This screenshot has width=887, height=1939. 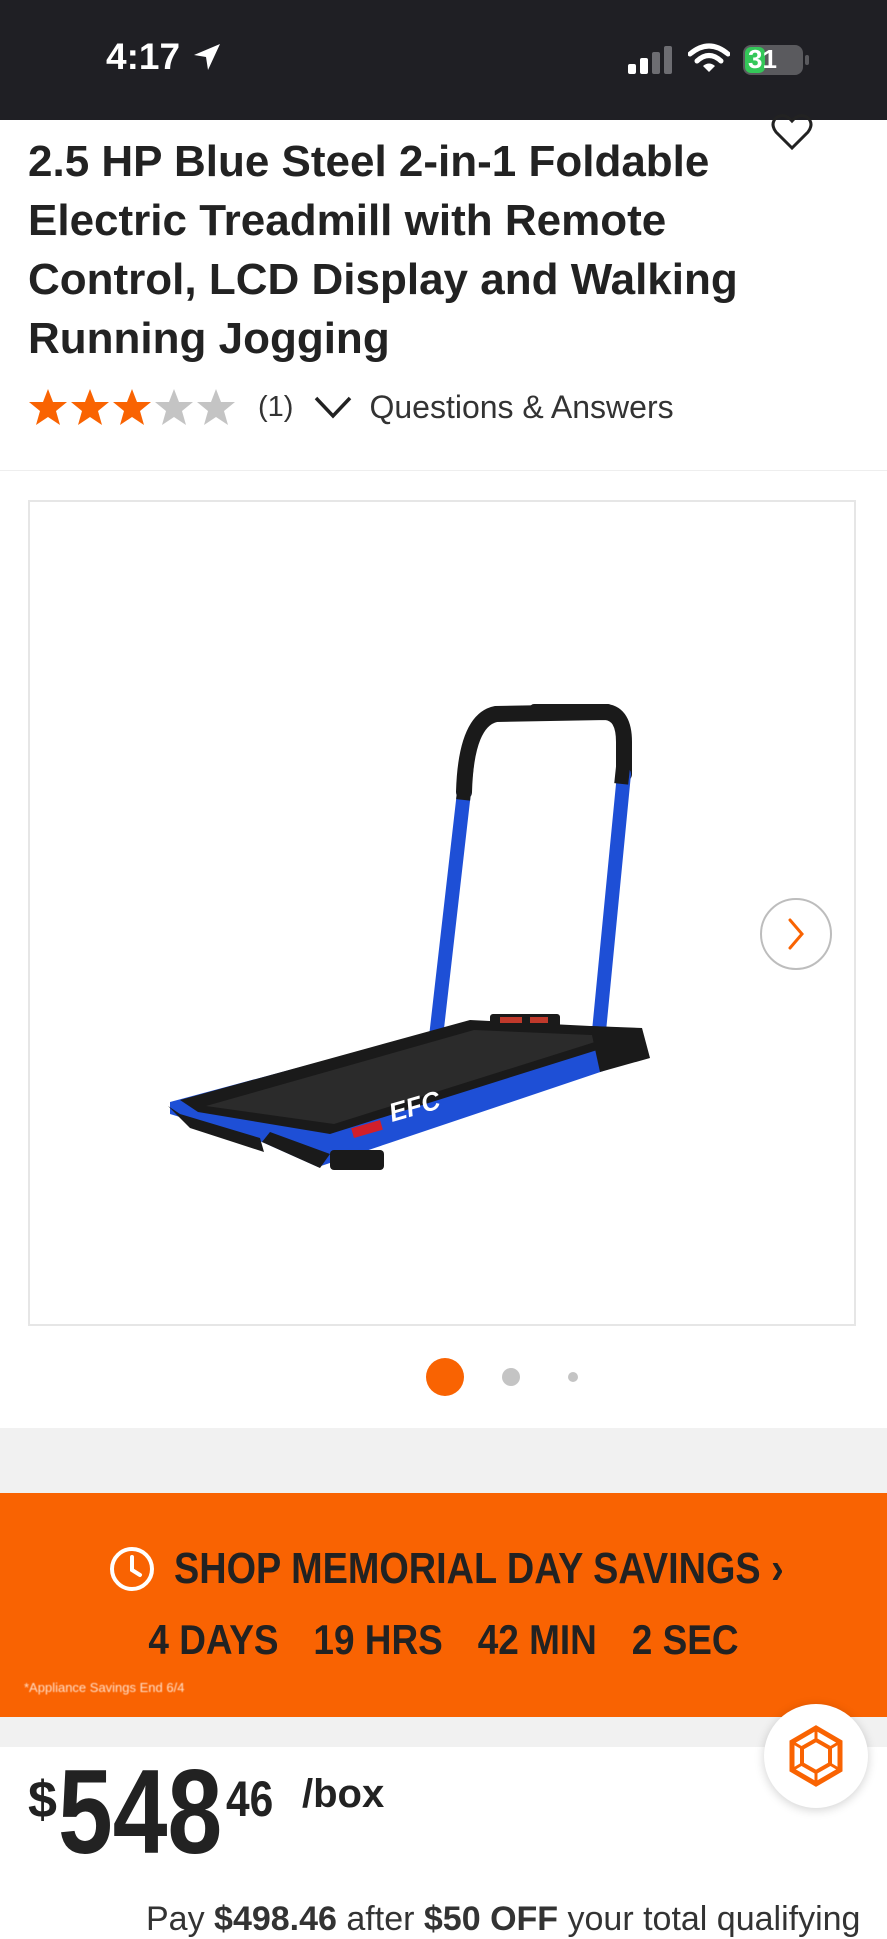 What do you see at coordinates (378, 1639) in the screenshot?
I see `countdown-hours: 19 HRS` at bounding box center [378, 1639].